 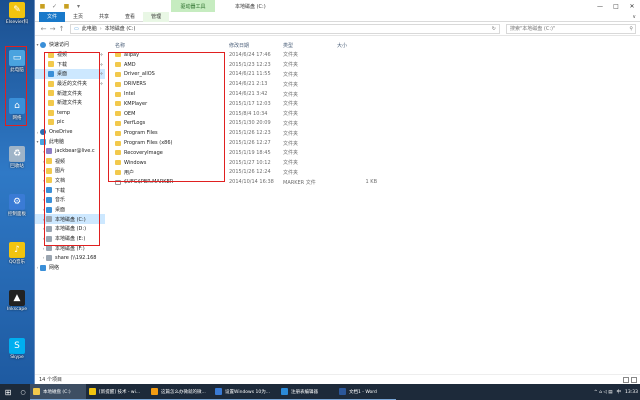 I want to click on desktop-icon: S Skype, so click(x=17, y=349).